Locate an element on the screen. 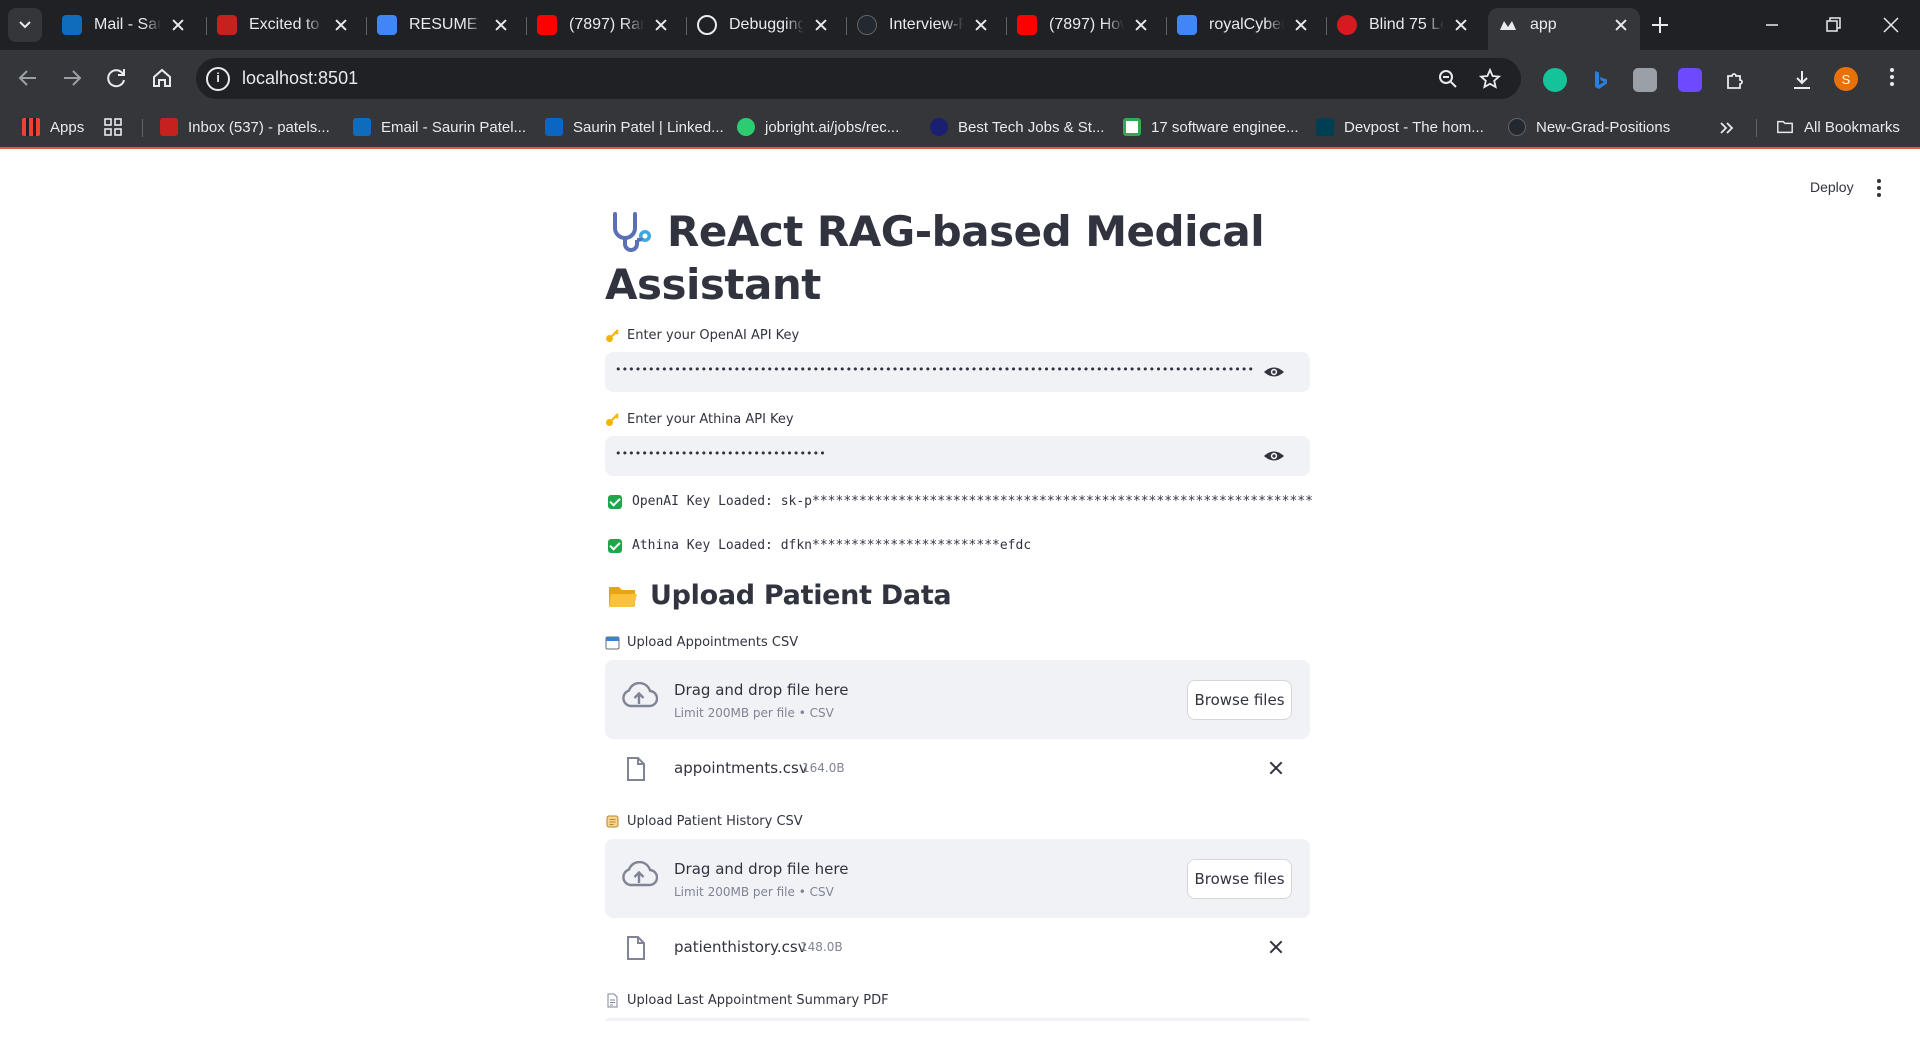  tab-title: Blind 75 LeetCode is located at coordinates (1406, 24).